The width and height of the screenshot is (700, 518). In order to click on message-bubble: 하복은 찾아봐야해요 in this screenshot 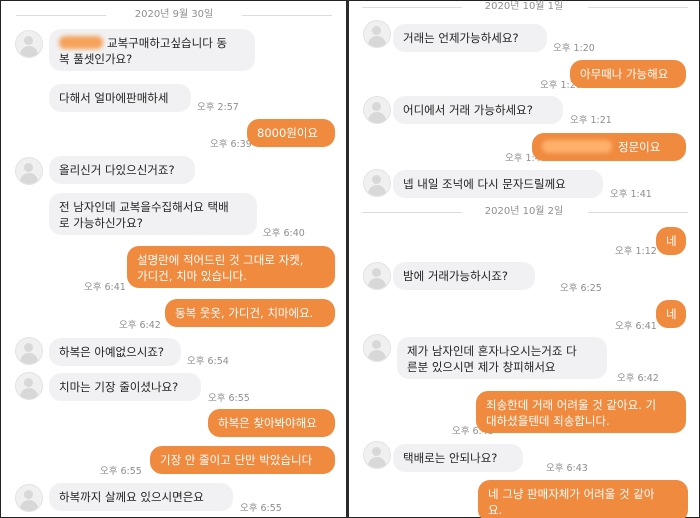, I will do `click(271, 423)`.